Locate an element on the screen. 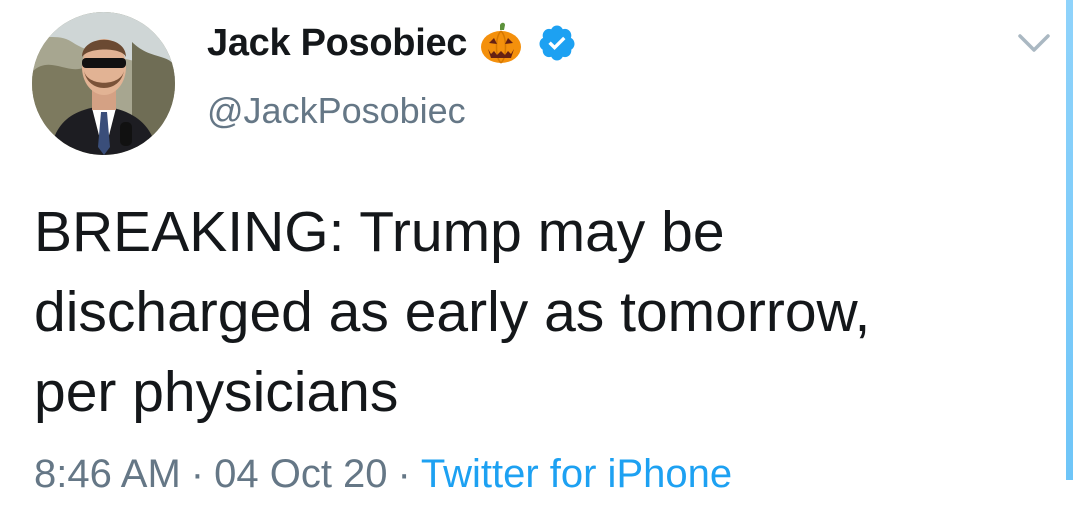 The width and height of the screenshot is (1080, 522). tweet-source-link: Twitter for iPhone is located at coordinates (576, 474).